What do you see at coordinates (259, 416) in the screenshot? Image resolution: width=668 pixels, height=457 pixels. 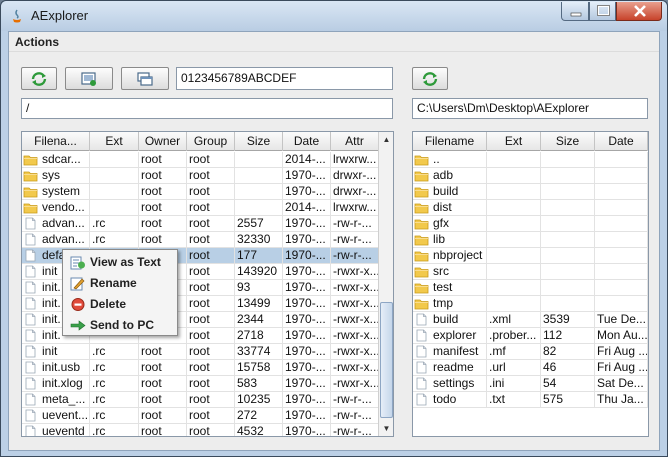 I see `size-cell: 272` at bounding box center [259, 416].